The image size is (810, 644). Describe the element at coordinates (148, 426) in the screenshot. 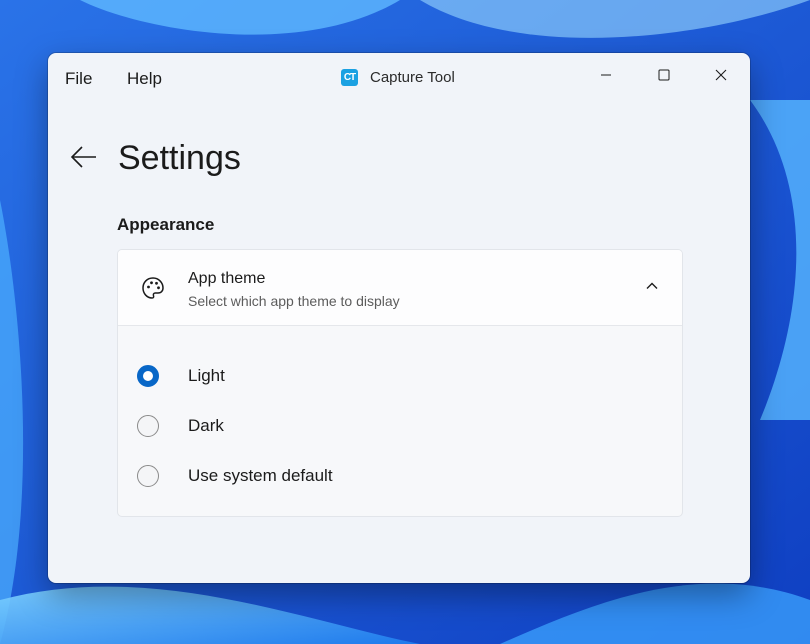

I see `radio-button-dark` at that location.